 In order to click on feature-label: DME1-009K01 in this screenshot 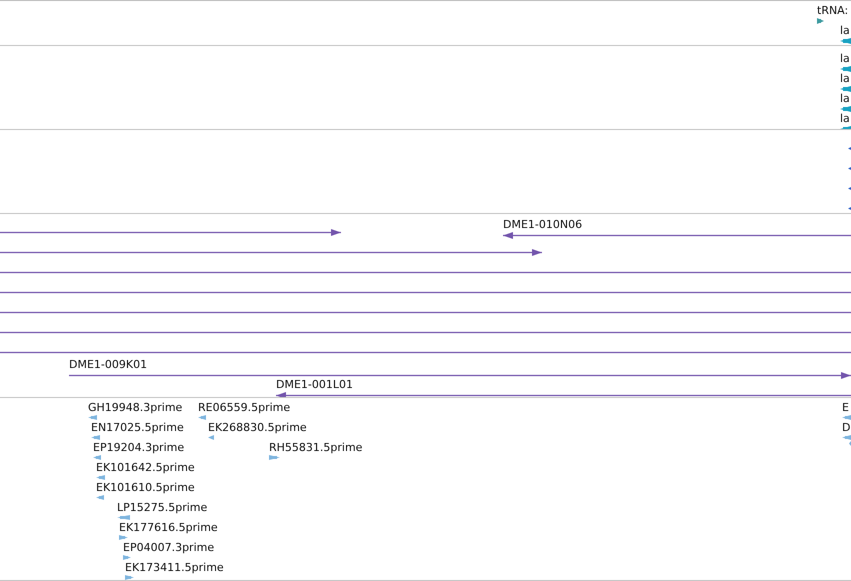, I will do `click(108, 364)`.